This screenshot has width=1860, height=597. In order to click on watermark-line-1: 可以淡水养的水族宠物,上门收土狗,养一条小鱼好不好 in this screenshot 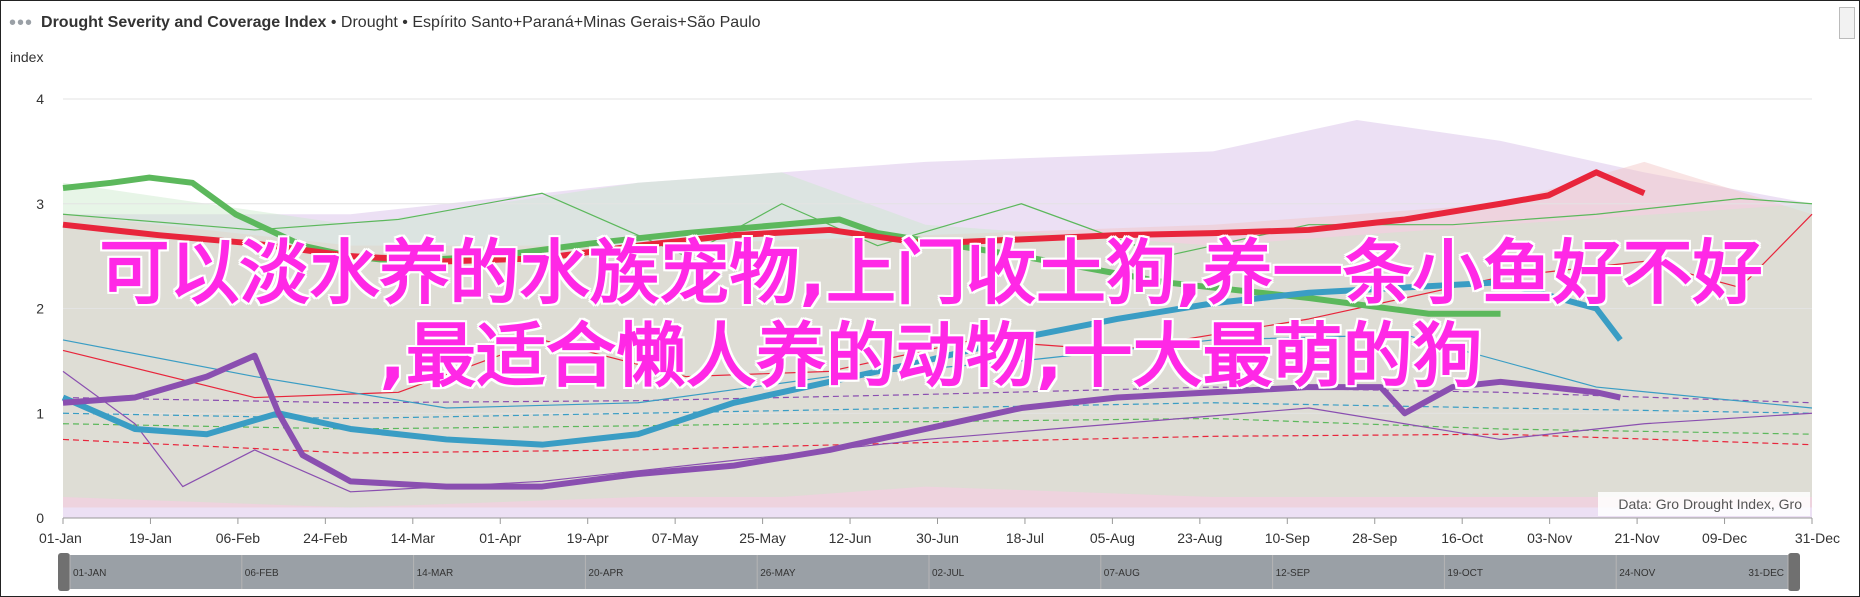, I will do `click(931, 273)`.